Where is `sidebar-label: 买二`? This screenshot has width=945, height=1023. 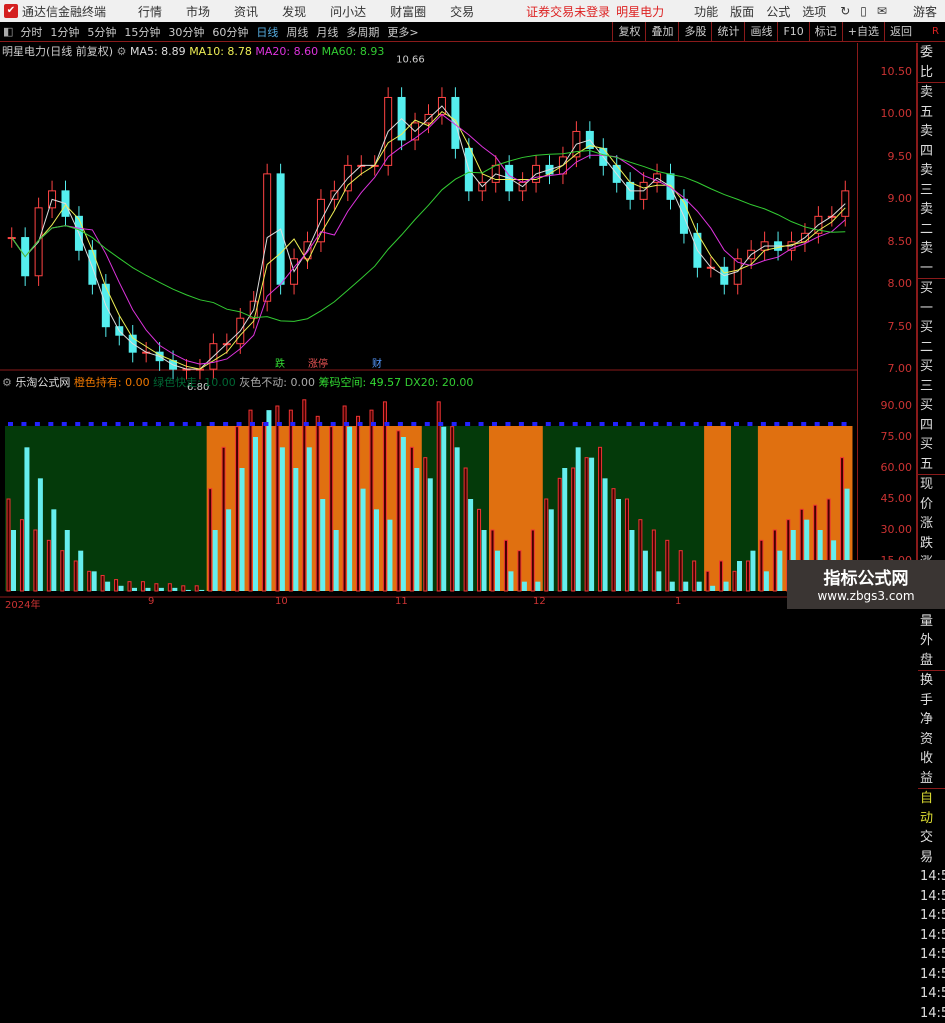 sidebar-label: 买二 is located at coordinates (931, 337).